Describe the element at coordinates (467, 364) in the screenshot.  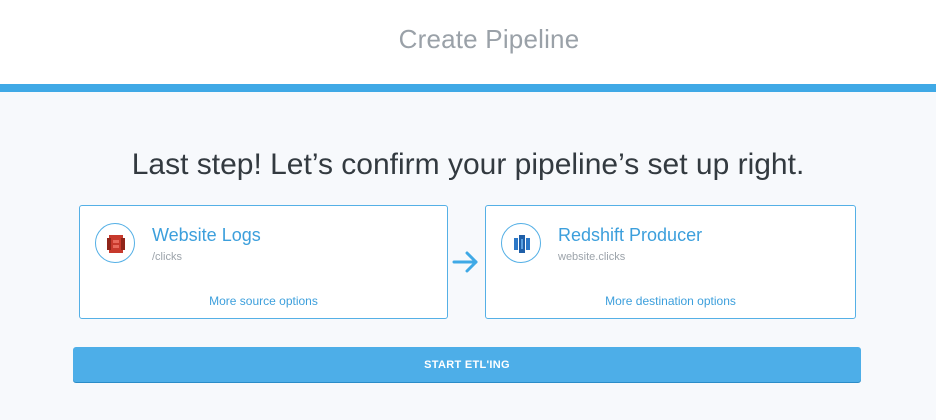
I see `start-etl-button: START ETL'ING` at that location.